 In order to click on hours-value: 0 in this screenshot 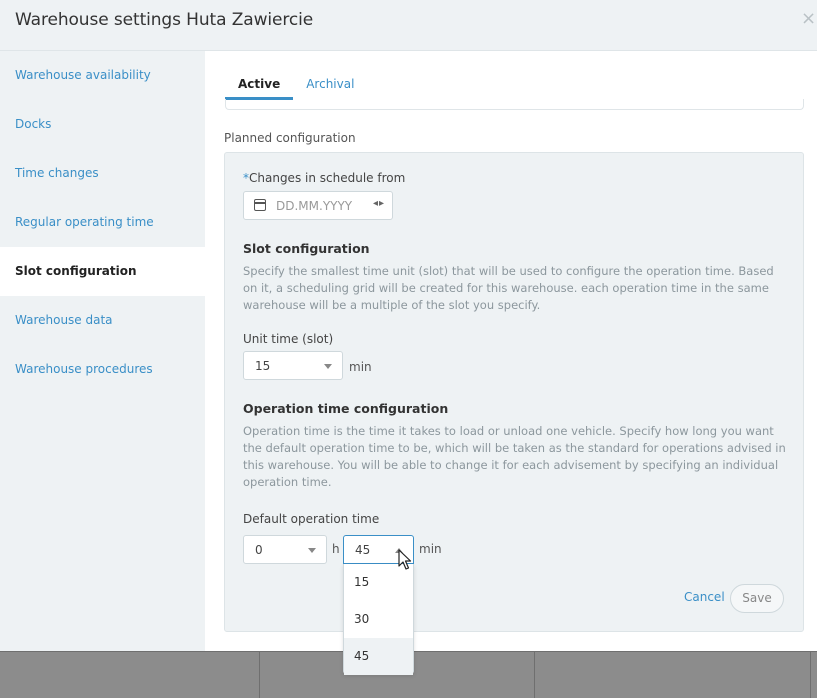, I will do `click(259, 550)`.